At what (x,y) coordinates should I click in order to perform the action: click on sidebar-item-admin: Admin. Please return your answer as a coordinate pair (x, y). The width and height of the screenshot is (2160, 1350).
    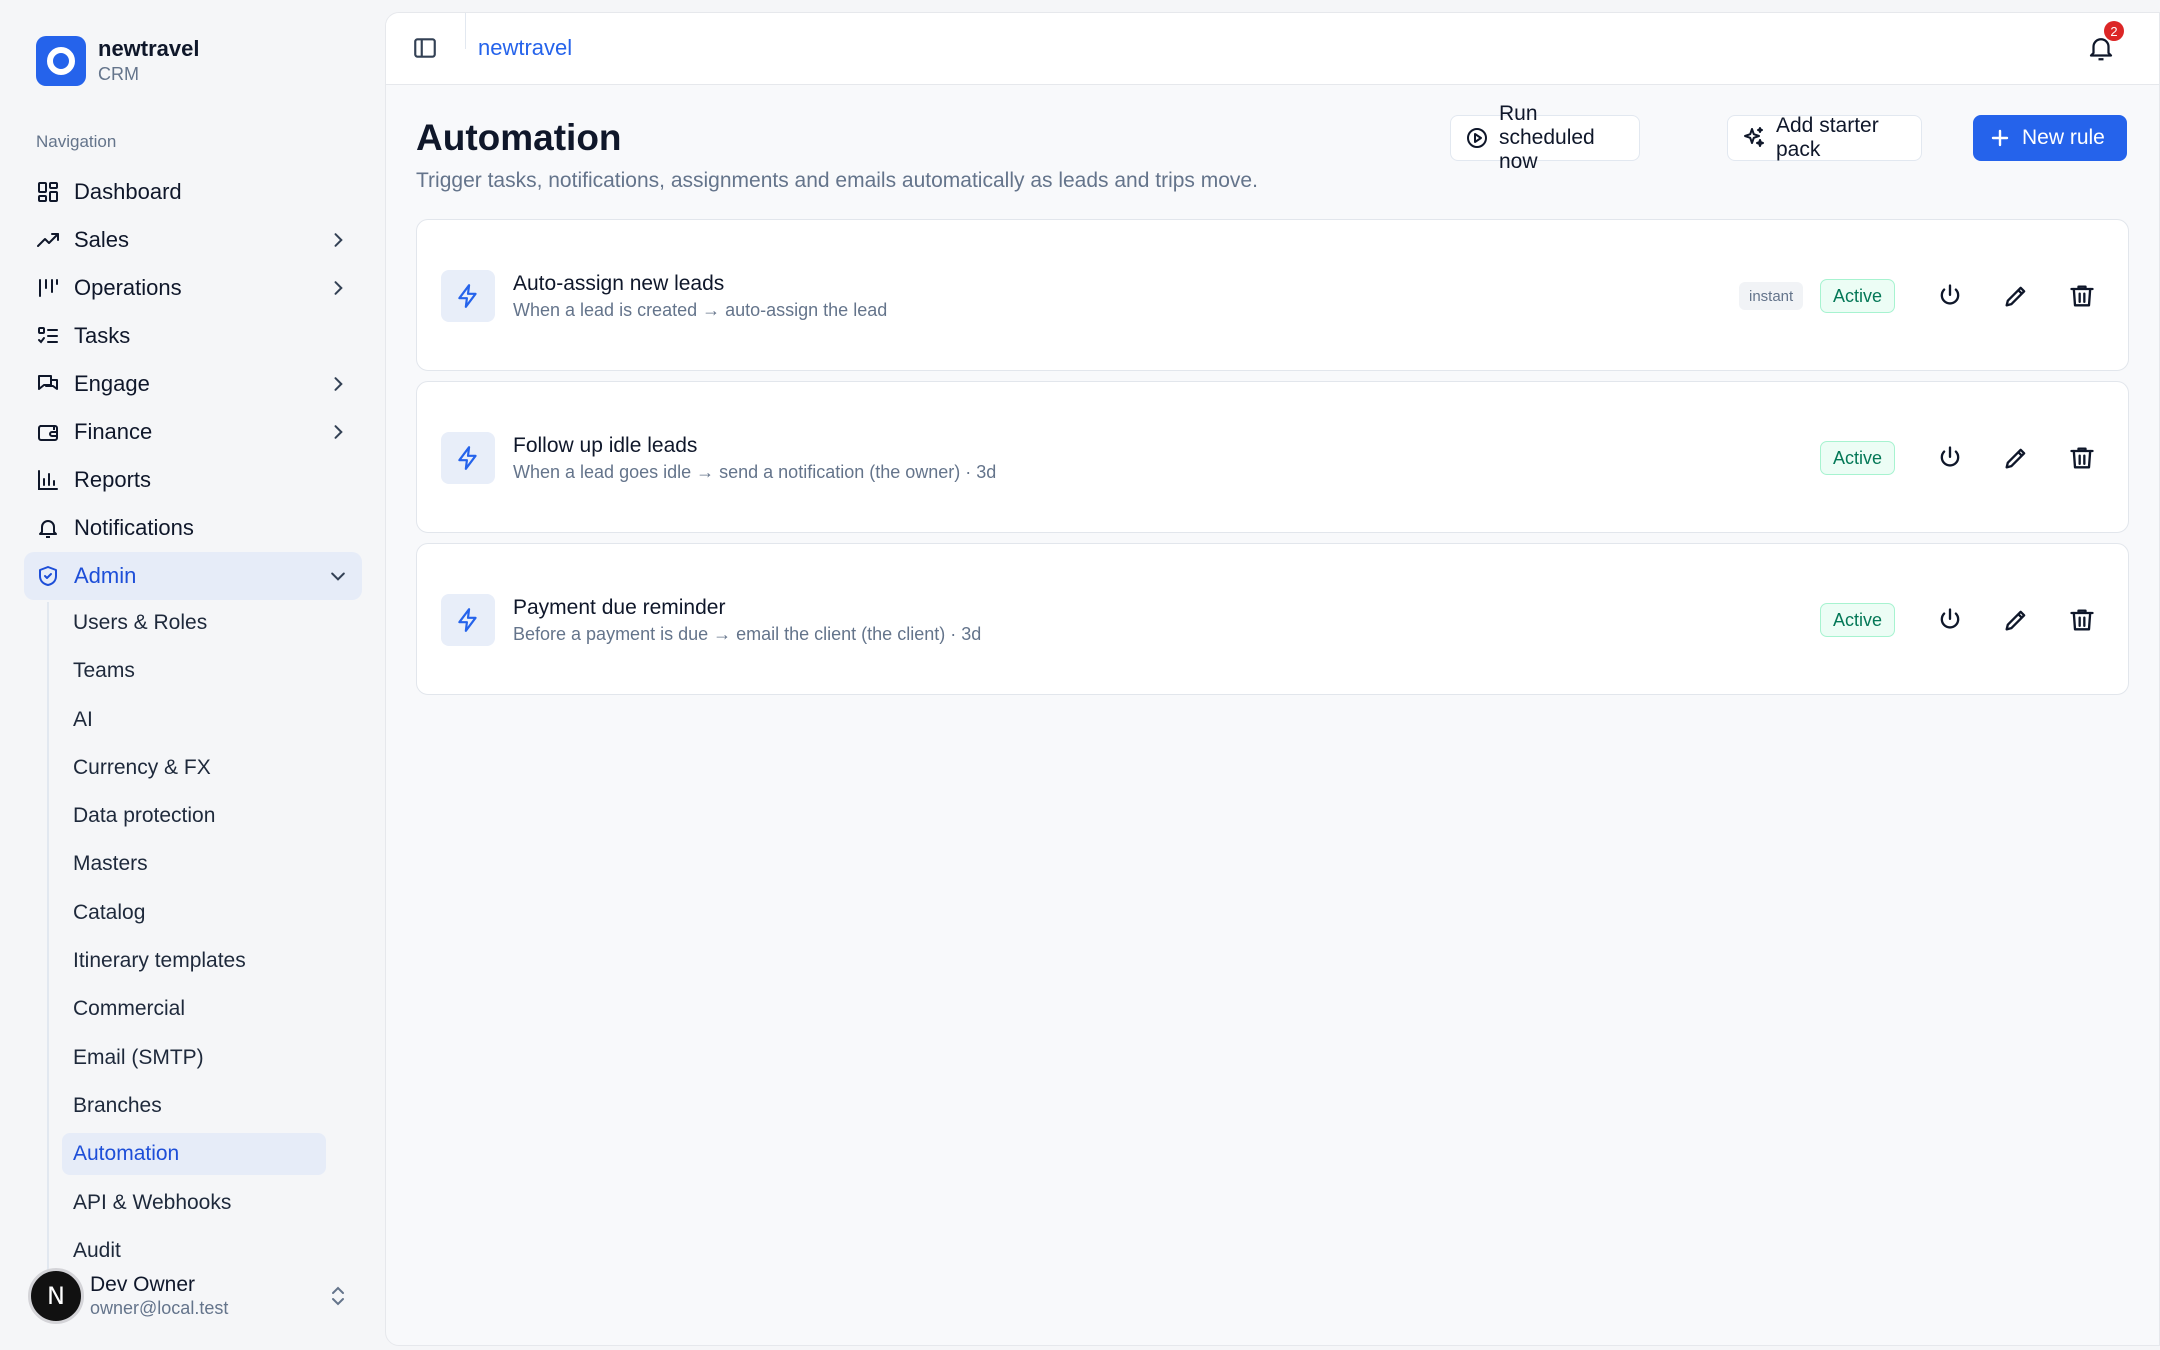
    Looking at the image, I should click on (193, 576).